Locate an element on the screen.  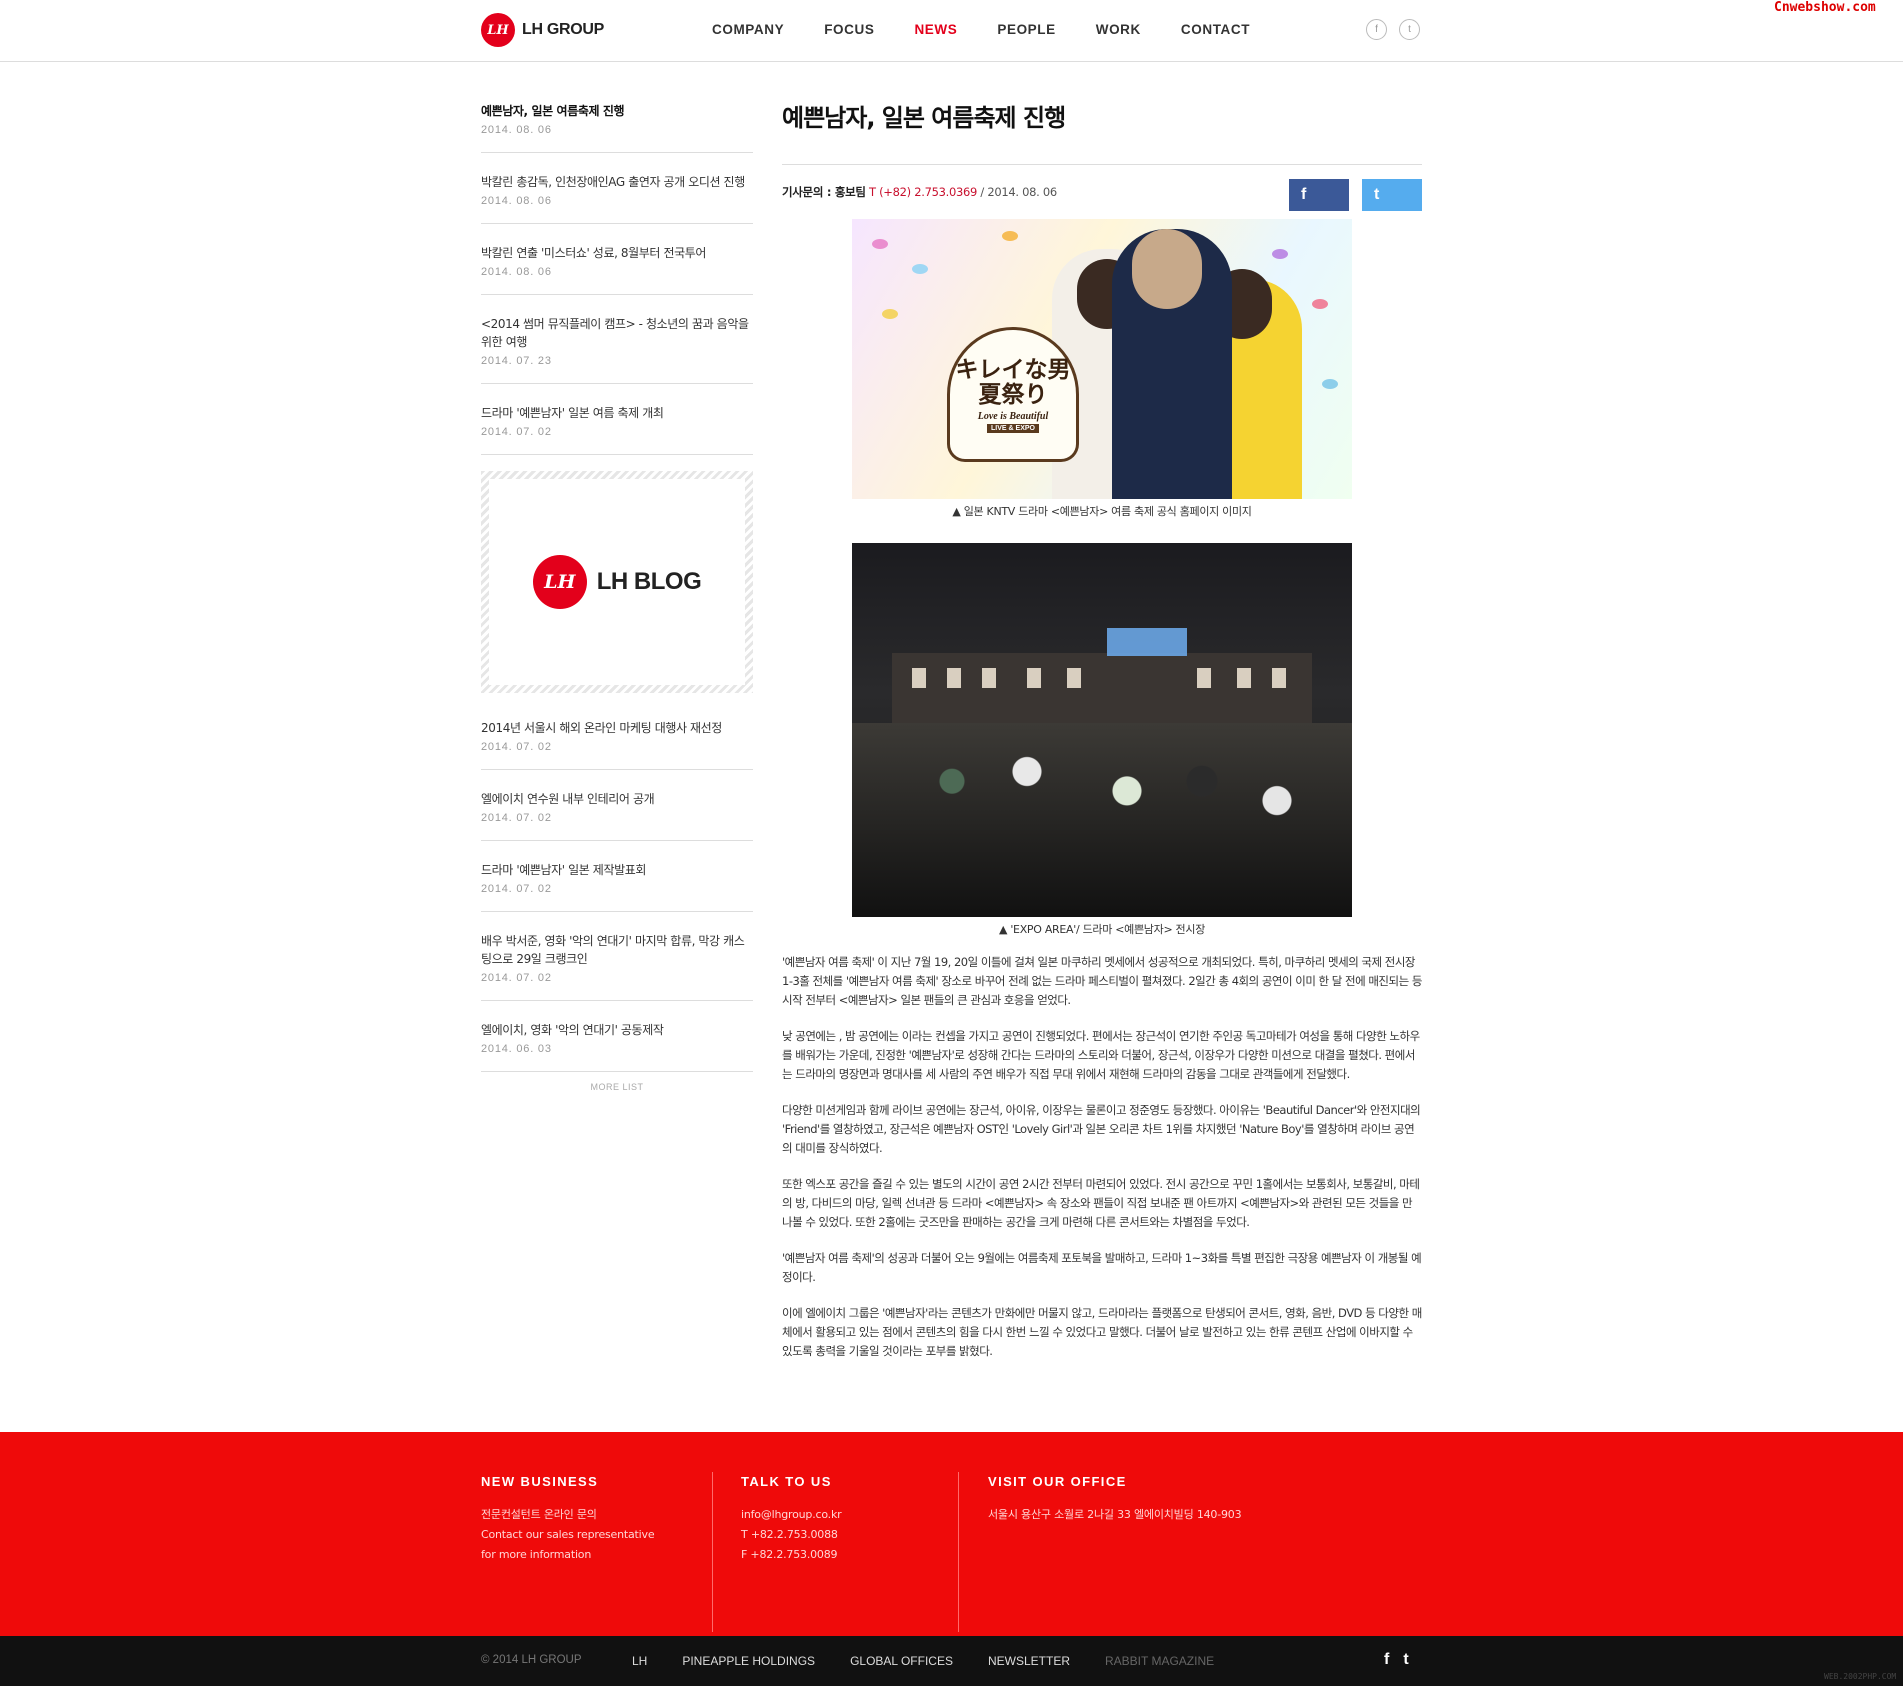
nav-work: WORK is located at coordinates (1118, 29).